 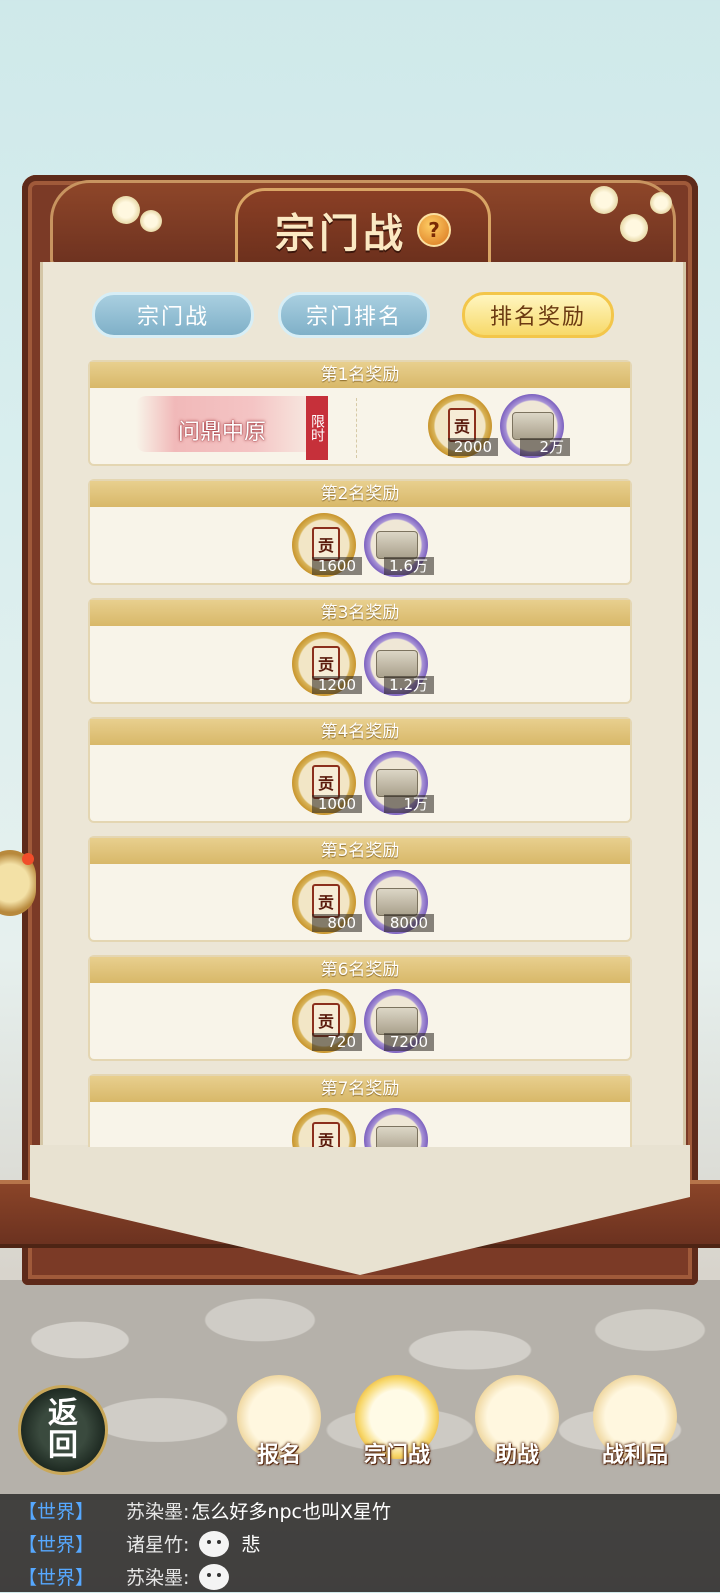 What do you see at coordinates (251, 1545) in the screenshot?
I see `chat-text: 悲` at bounding box center [251, 1545].